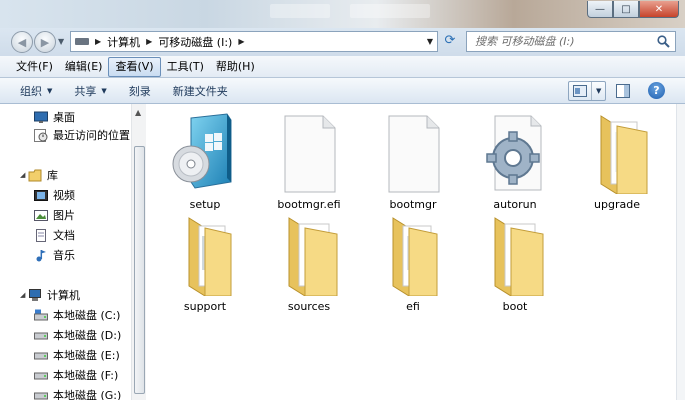  I want to click on glass-decoration, so click(300, 11).